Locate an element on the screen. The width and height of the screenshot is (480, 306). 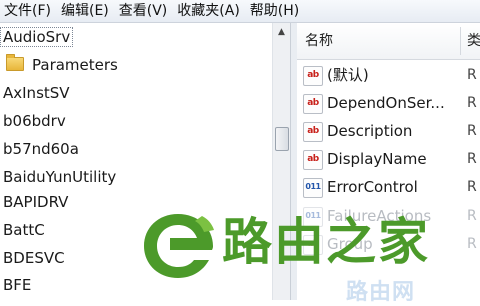
tree-item-label: BaiduYunUtility is located at coordinates (60, 177).